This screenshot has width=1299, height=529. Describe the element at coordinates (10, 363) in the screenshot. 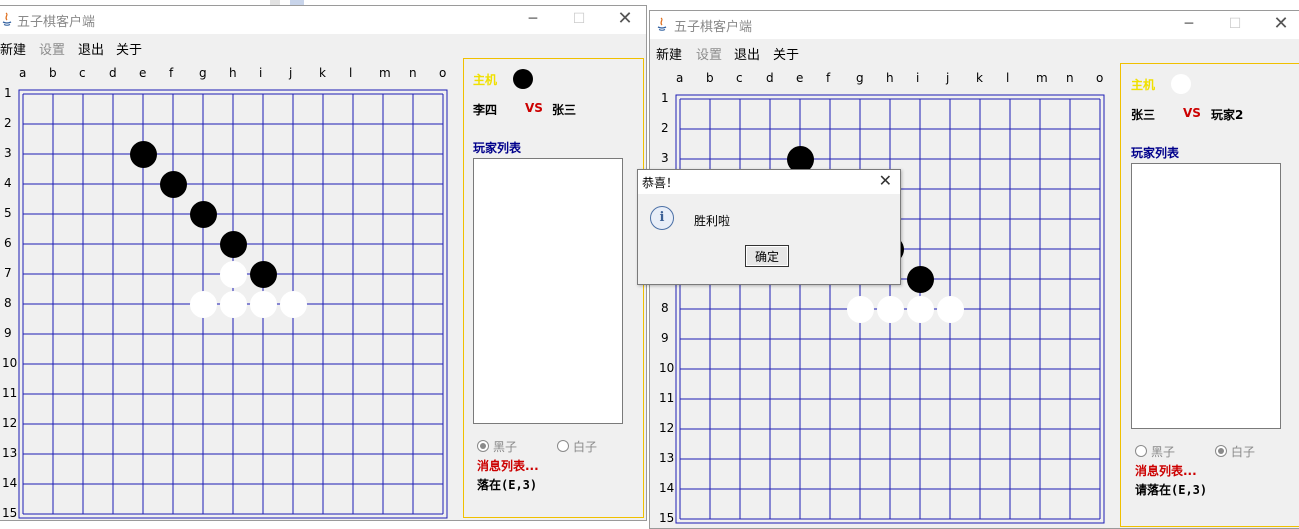

I see `row-label: 10` at that location.